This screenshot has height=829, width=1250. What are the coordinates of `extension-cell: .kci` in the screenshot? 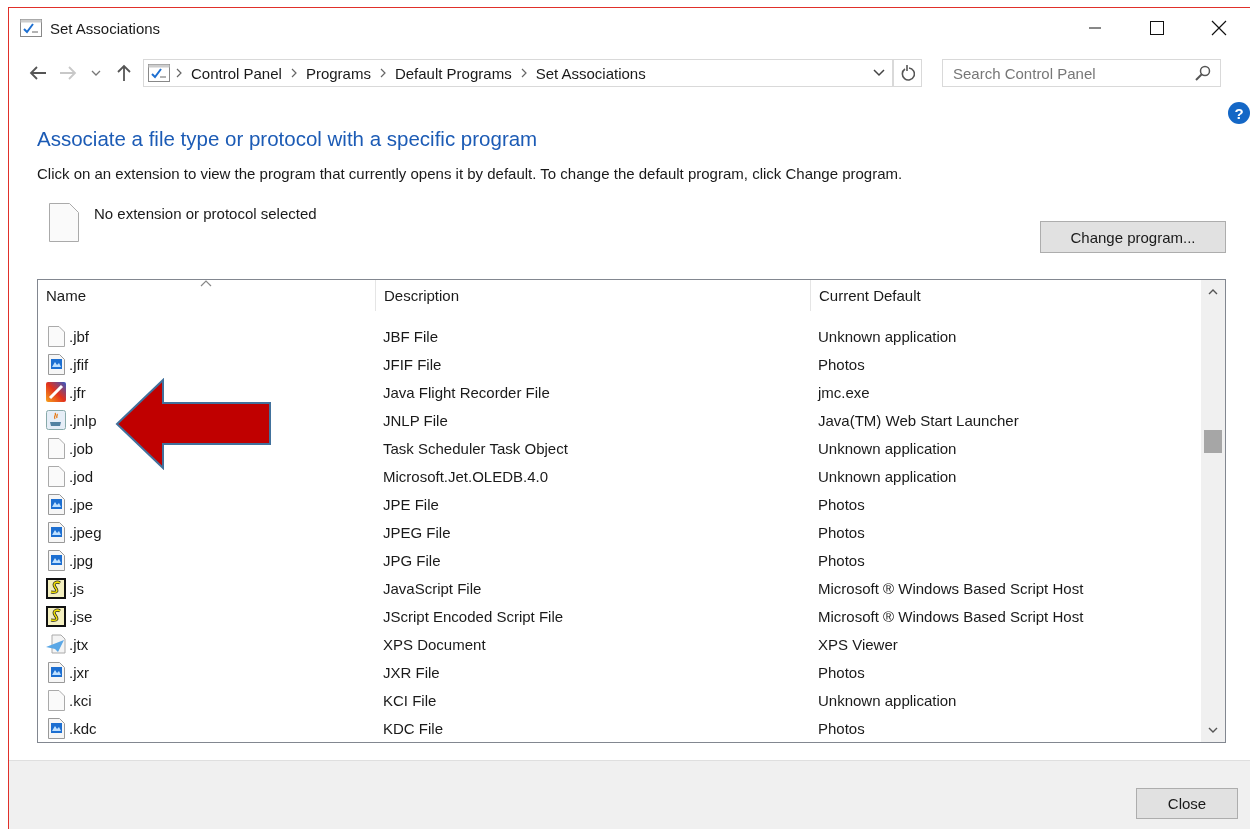 It's located at (80, 700).